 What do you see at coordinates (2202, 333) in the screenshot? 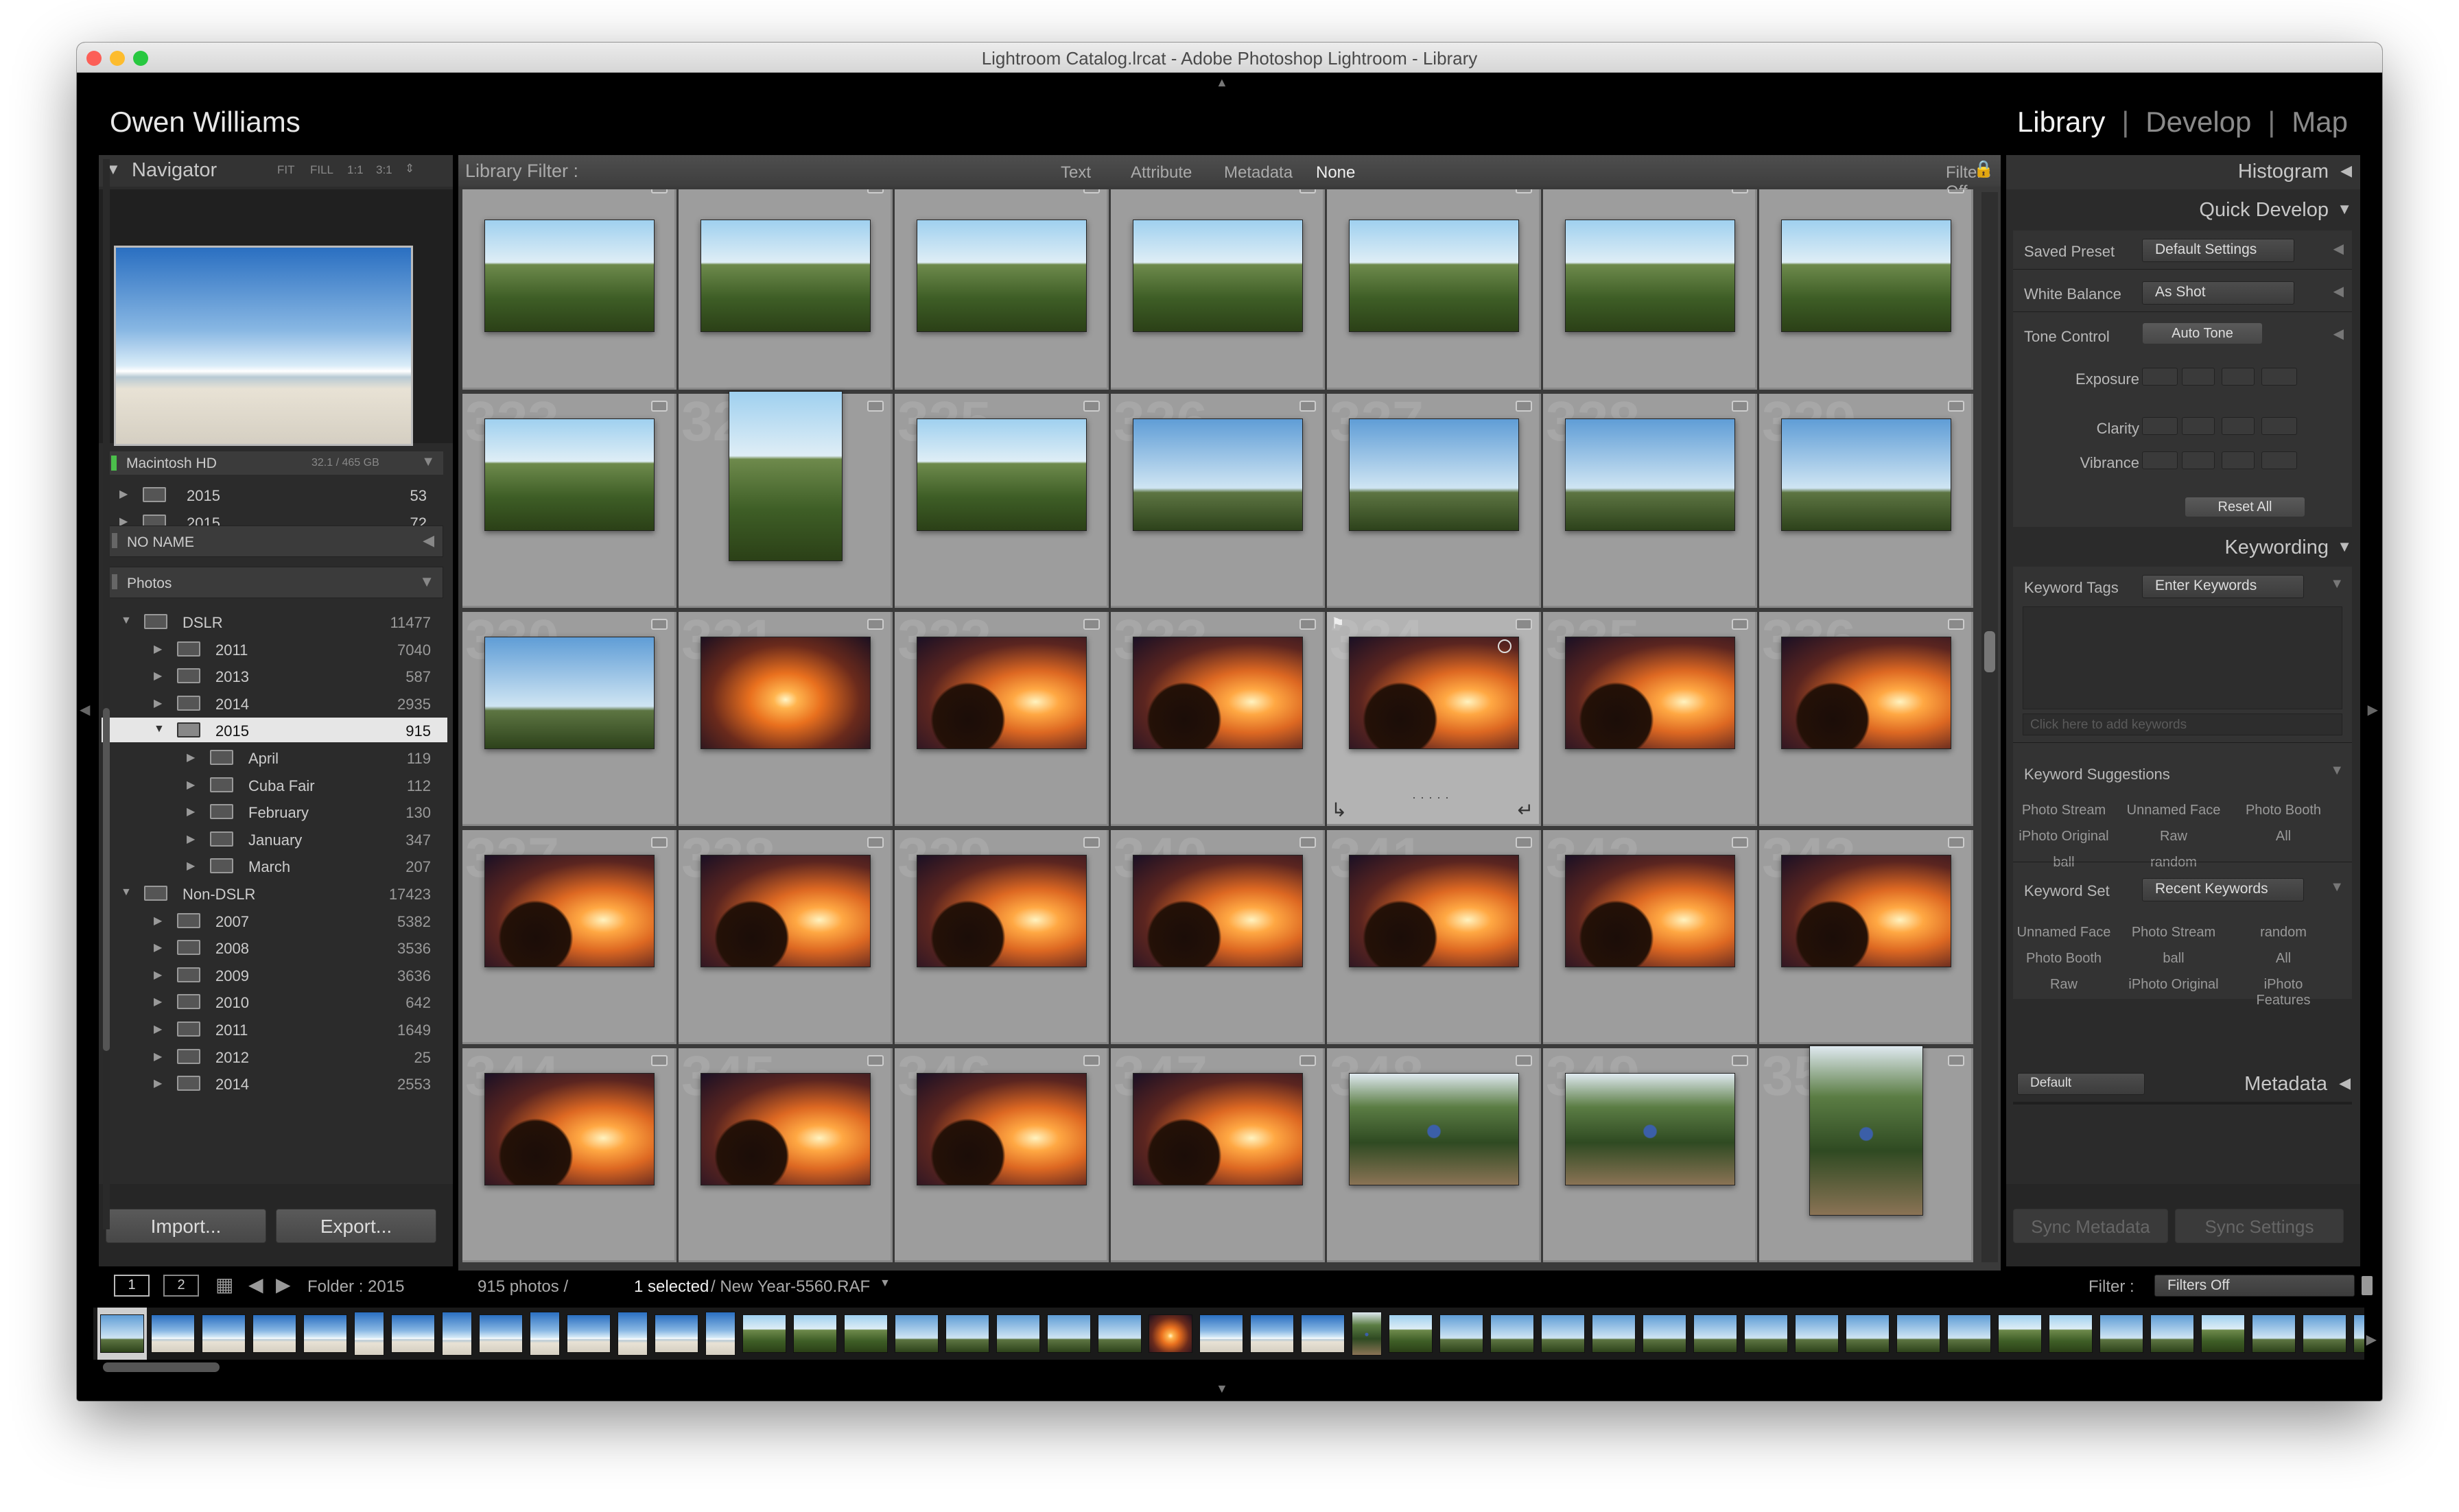
I see `auto-tone-button: Auto Tone` at bounding box center [2202, 333].